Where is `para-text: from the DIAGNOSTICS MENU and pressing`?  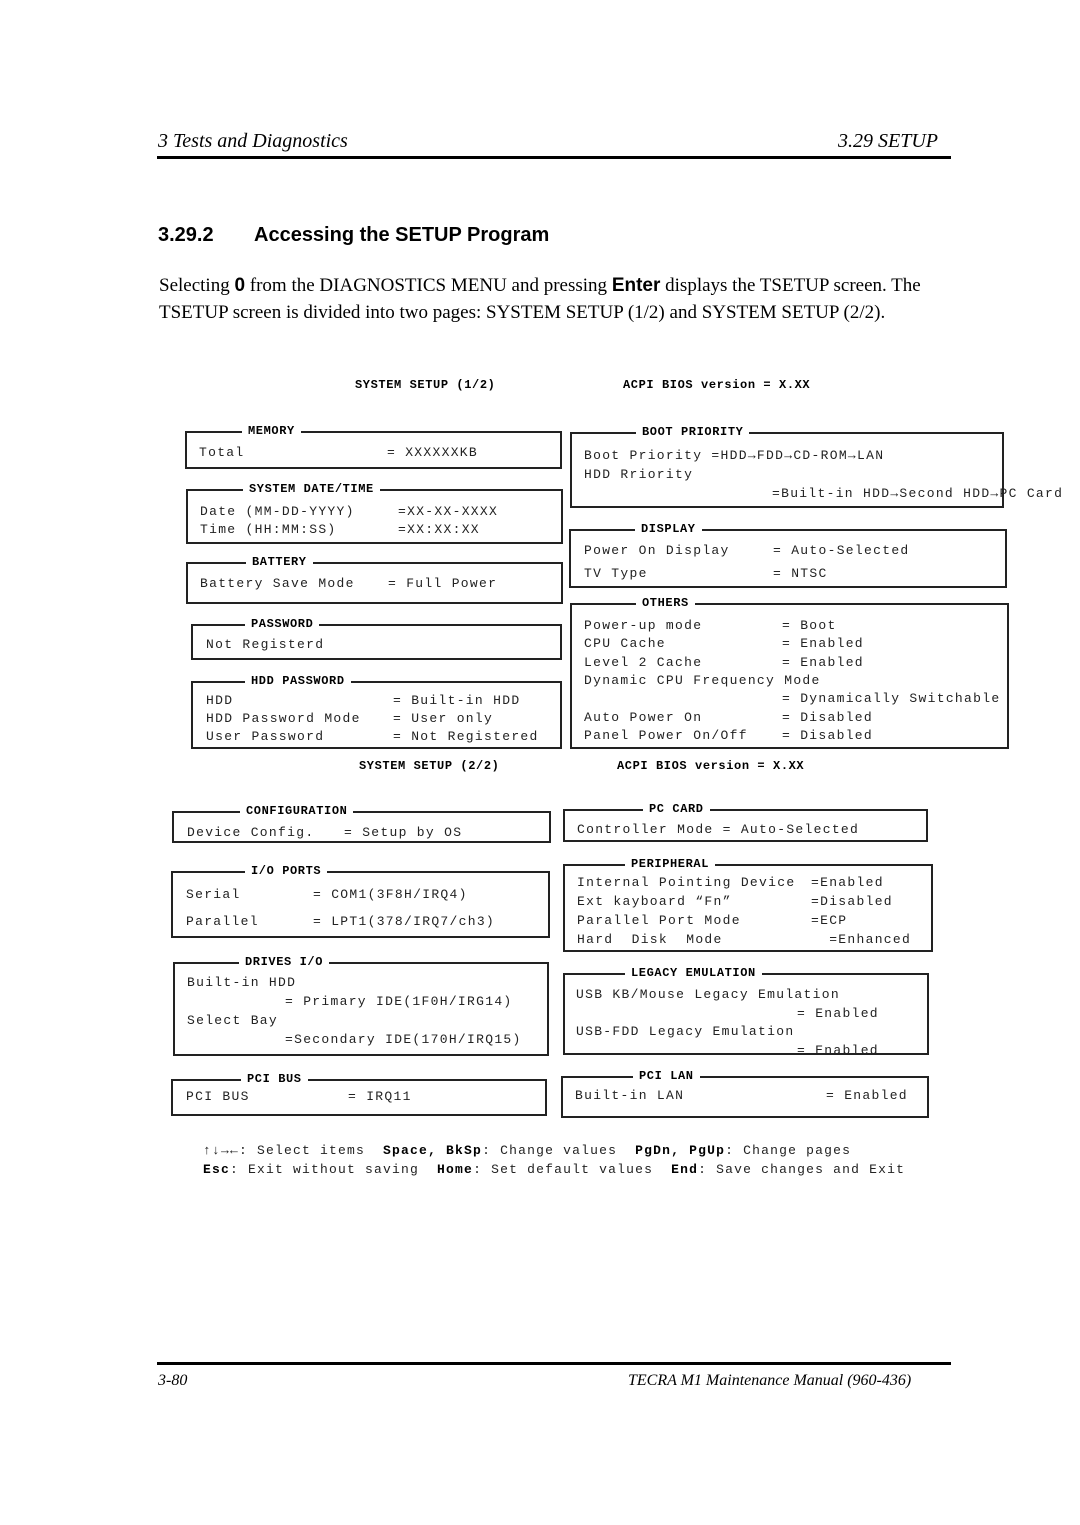
para-text: from the DIAGNOSTICS MENU and pressing is located at coordinates (428, 285).